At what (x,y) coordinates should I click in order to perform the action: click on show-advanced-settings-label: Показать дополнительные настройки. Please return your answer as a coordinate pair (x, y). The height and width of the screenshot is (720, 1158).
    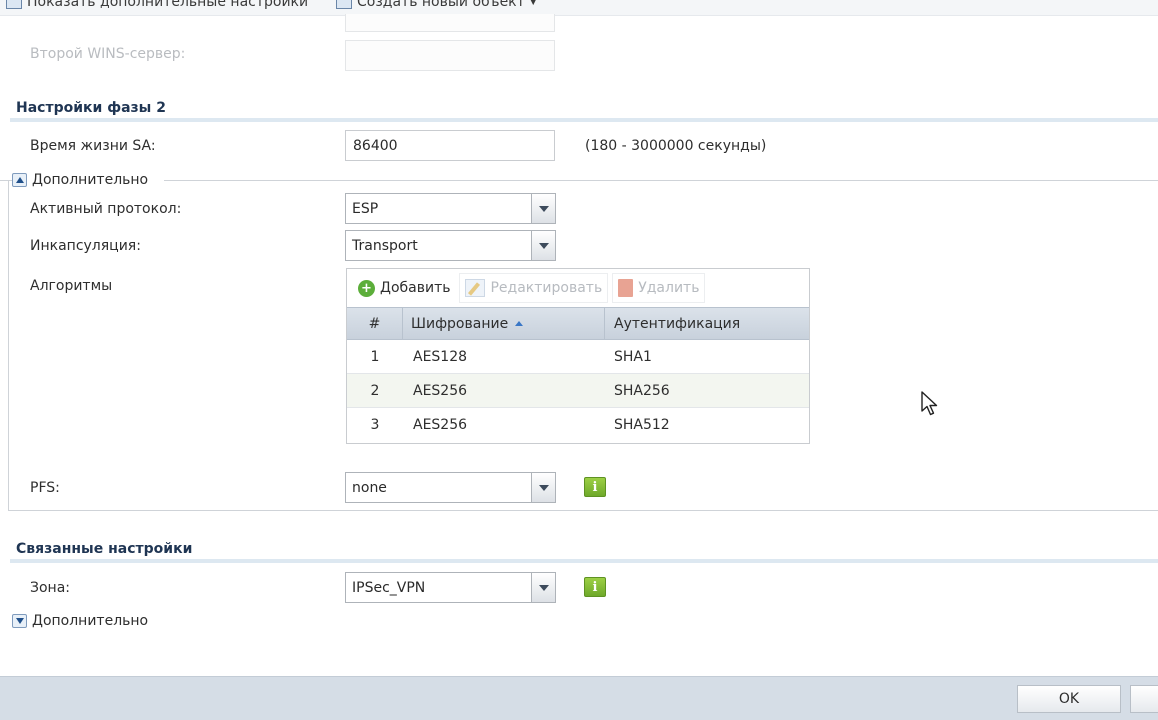
    Looking at the image, I should click on (168, 5).